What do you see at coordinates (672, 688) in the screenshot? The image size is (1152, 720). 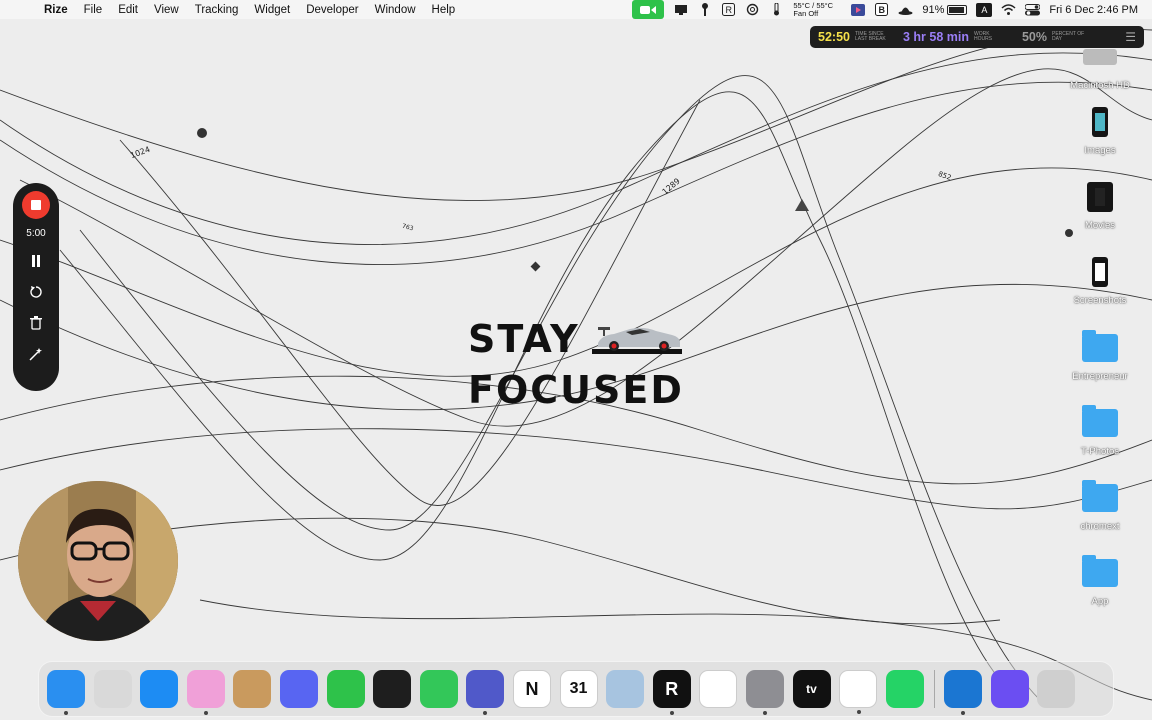 I see `dock-app-glyph: R` at bounding box center [672, 688].